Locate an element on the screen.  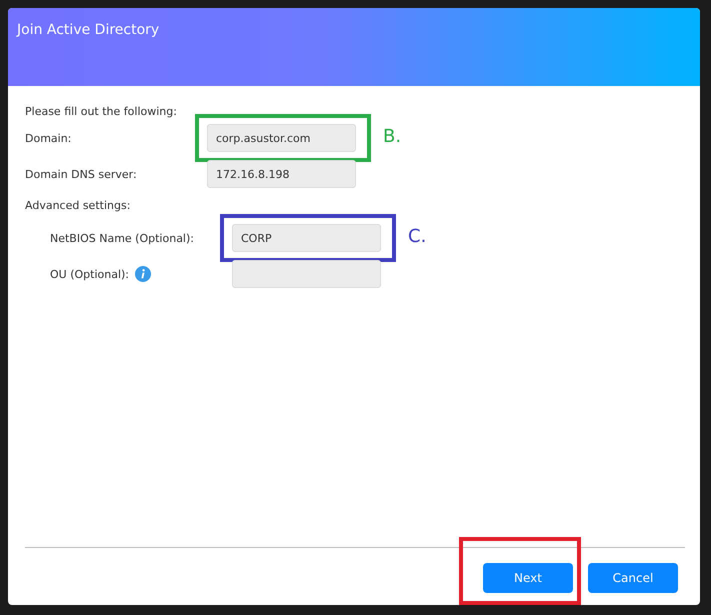
field-label: NetBIOS Name (Optional): is located at coordinates (122, 238).